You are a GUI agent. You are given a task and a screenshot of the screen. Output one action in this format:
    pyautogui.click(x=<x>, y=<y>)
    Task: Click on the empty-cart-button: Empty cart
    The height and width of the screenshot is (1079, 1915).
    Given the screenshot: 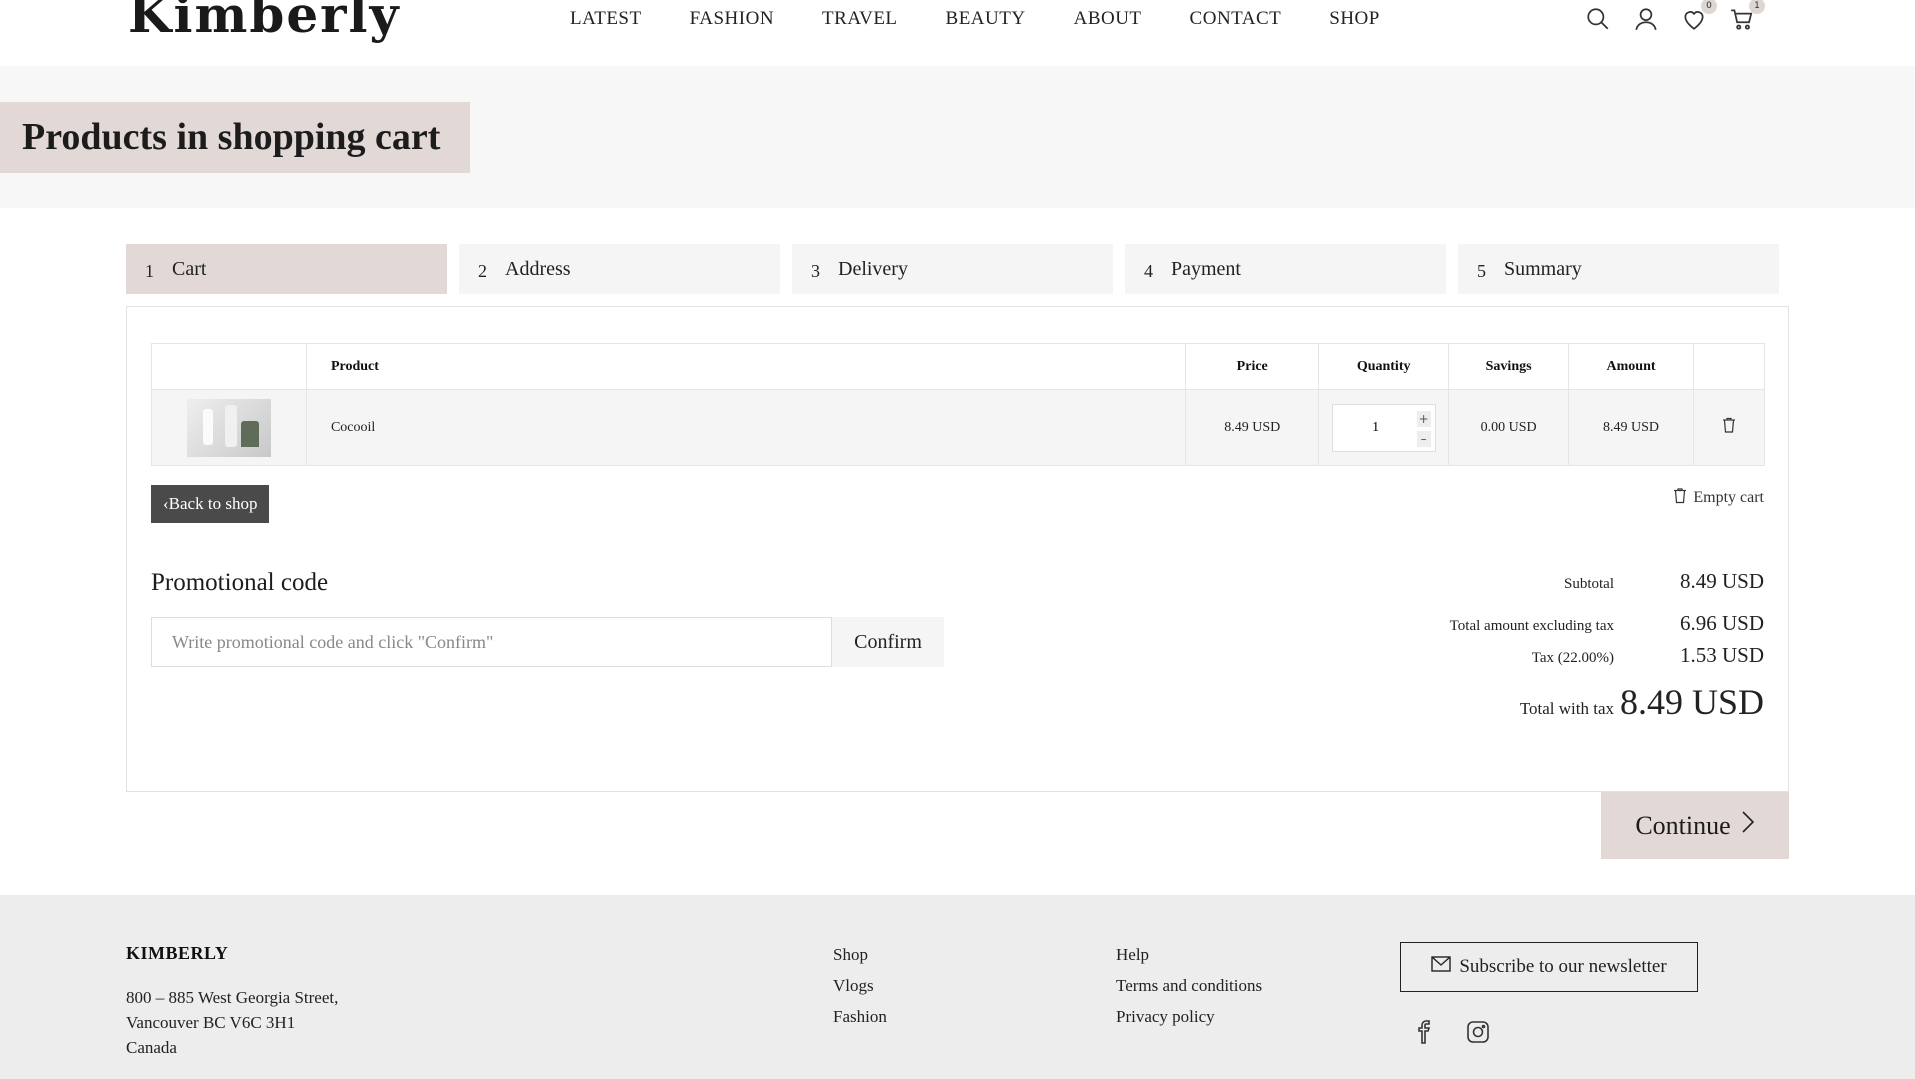 What is the action you would take?
    pyautogui.click(x=1718, y=498)
    